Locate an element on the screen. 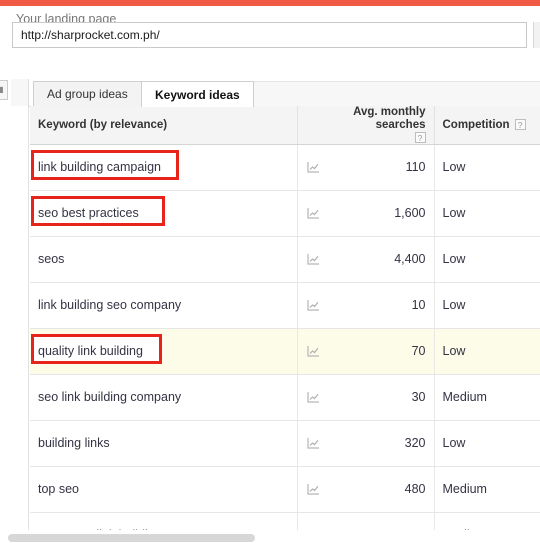 Image resolution: width=540 pixels, height=543 pixels. landing-page-input is located at coordinates (269, 35).